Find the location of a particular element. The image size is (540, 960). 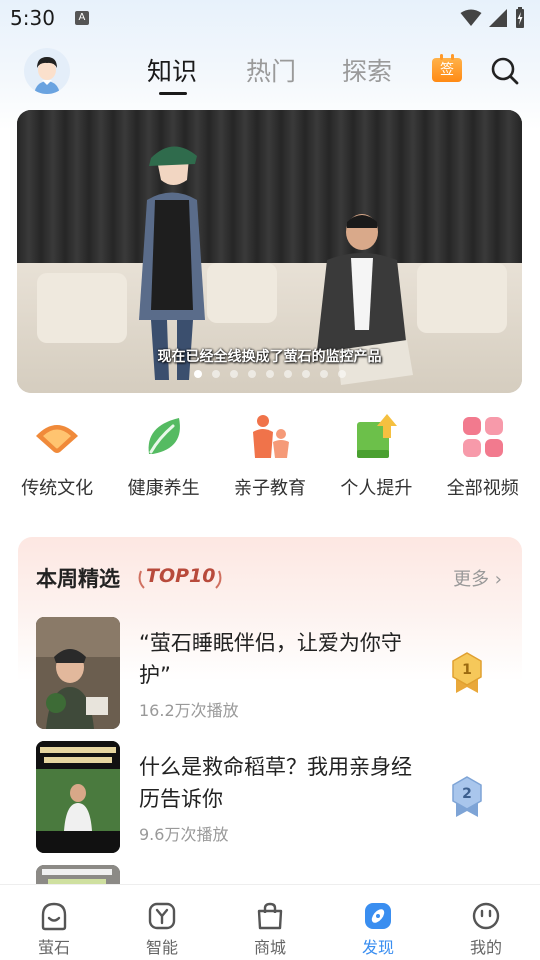

category-row: 传统文化 健康养生 亲子教育 个人提升 全部视频 is located at coordinates (270, 460).